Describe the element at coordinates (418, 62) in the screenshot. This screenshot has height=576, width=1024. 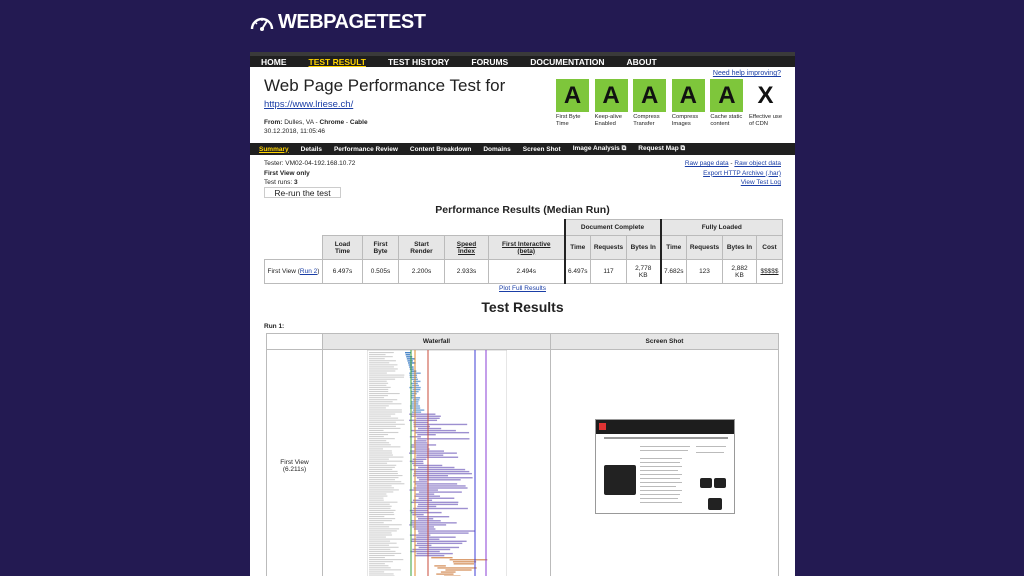
I see `nav-test-history: TEST HISTORY` at that location.